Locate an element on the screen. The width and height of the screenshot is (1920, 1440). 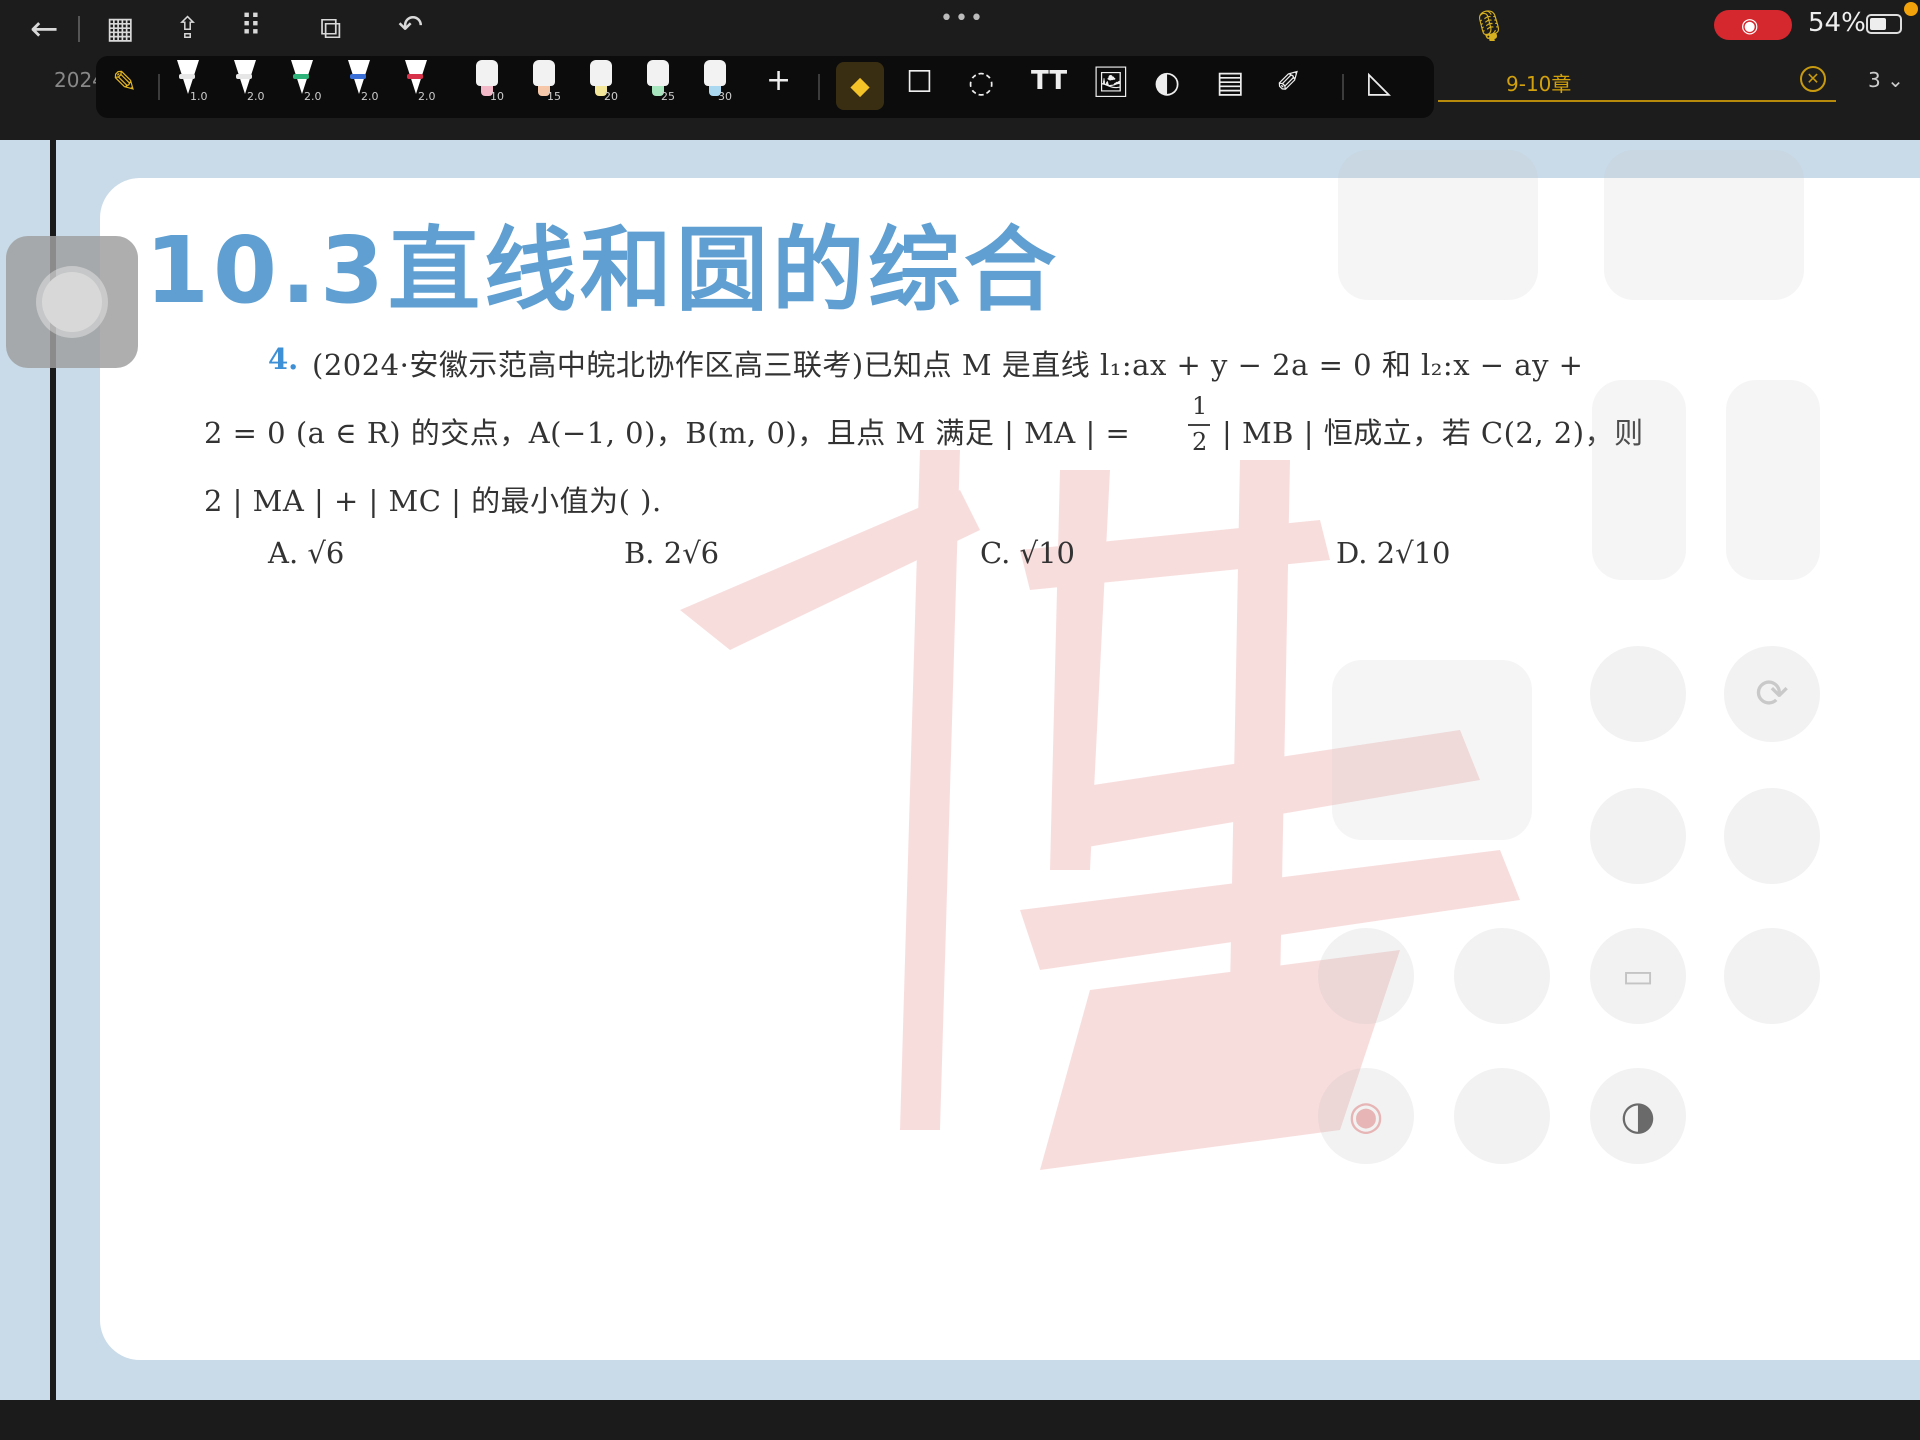
tab-chapter-label: 9-10章 is located at coordinates (1538, 82).